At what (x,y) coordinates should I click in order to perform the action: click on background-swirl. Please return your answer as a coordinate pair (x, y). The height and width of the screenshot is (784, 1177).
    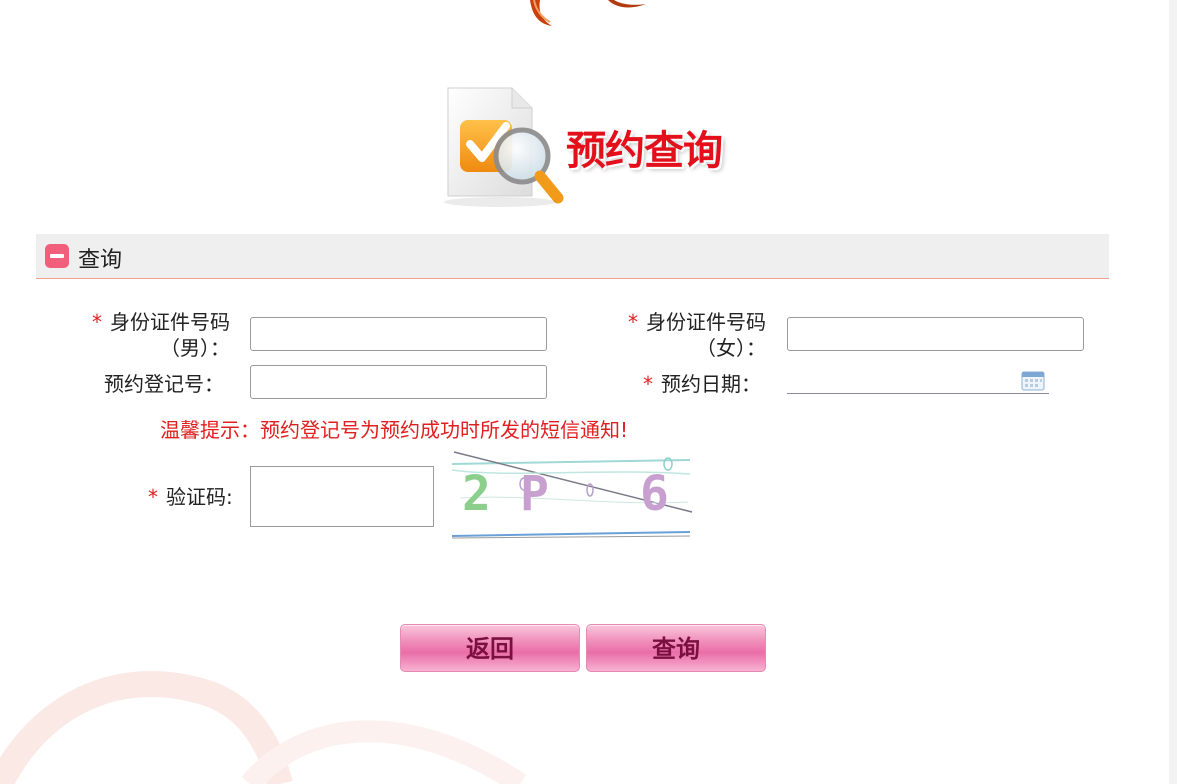
    Looking at the image, I should click on (263, 727).